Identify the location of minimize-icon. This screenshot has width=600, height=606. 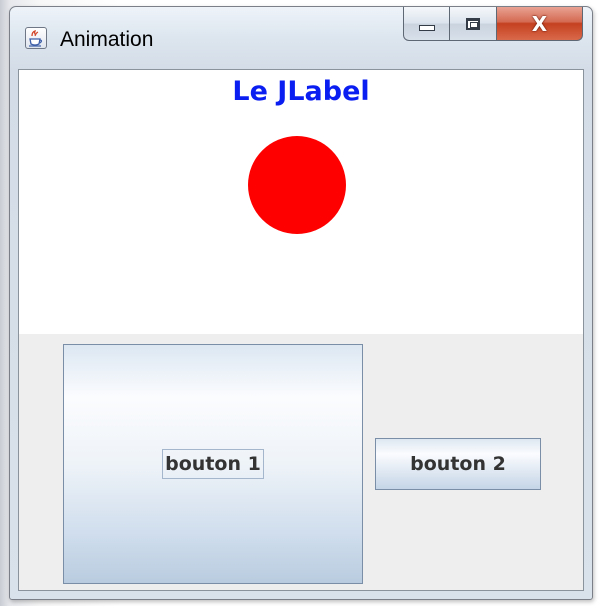
(426, 27).